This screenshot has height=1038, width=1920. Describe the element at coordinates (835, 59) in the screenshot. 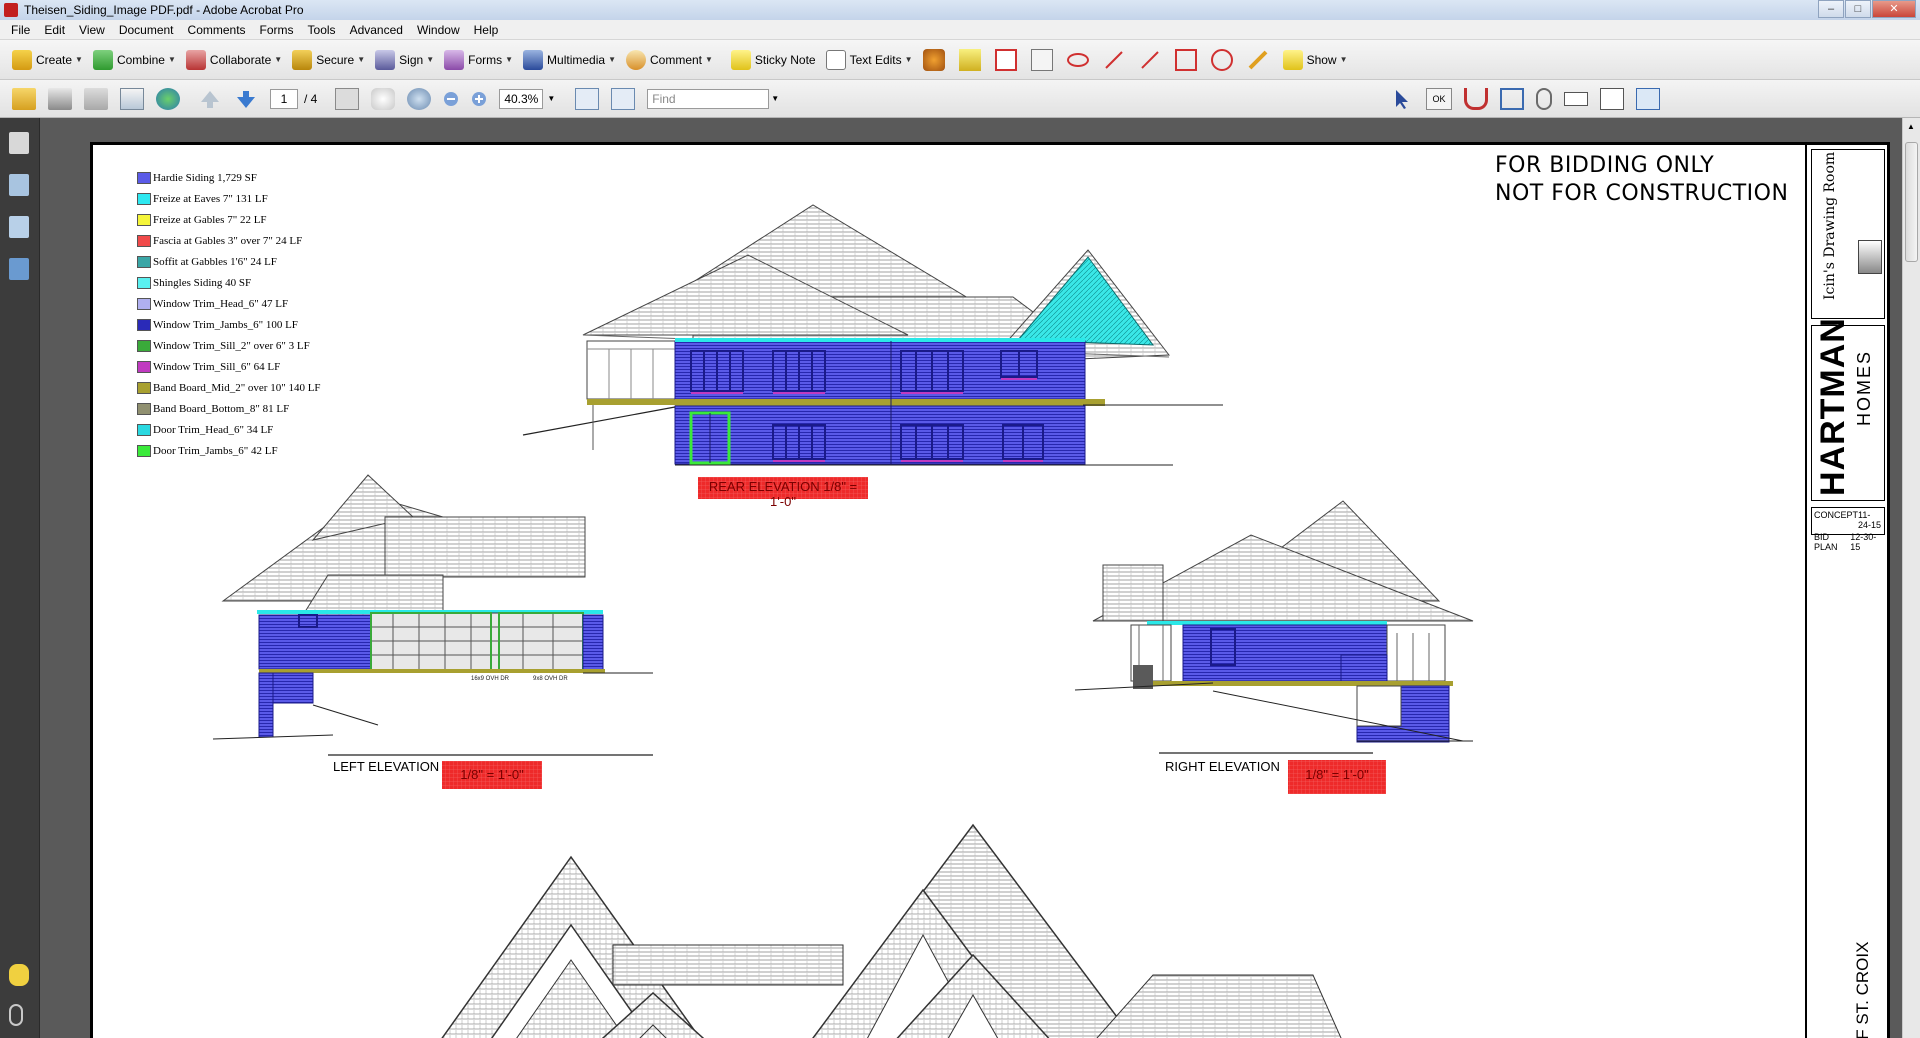

I see `text-edits-icon` at that location.